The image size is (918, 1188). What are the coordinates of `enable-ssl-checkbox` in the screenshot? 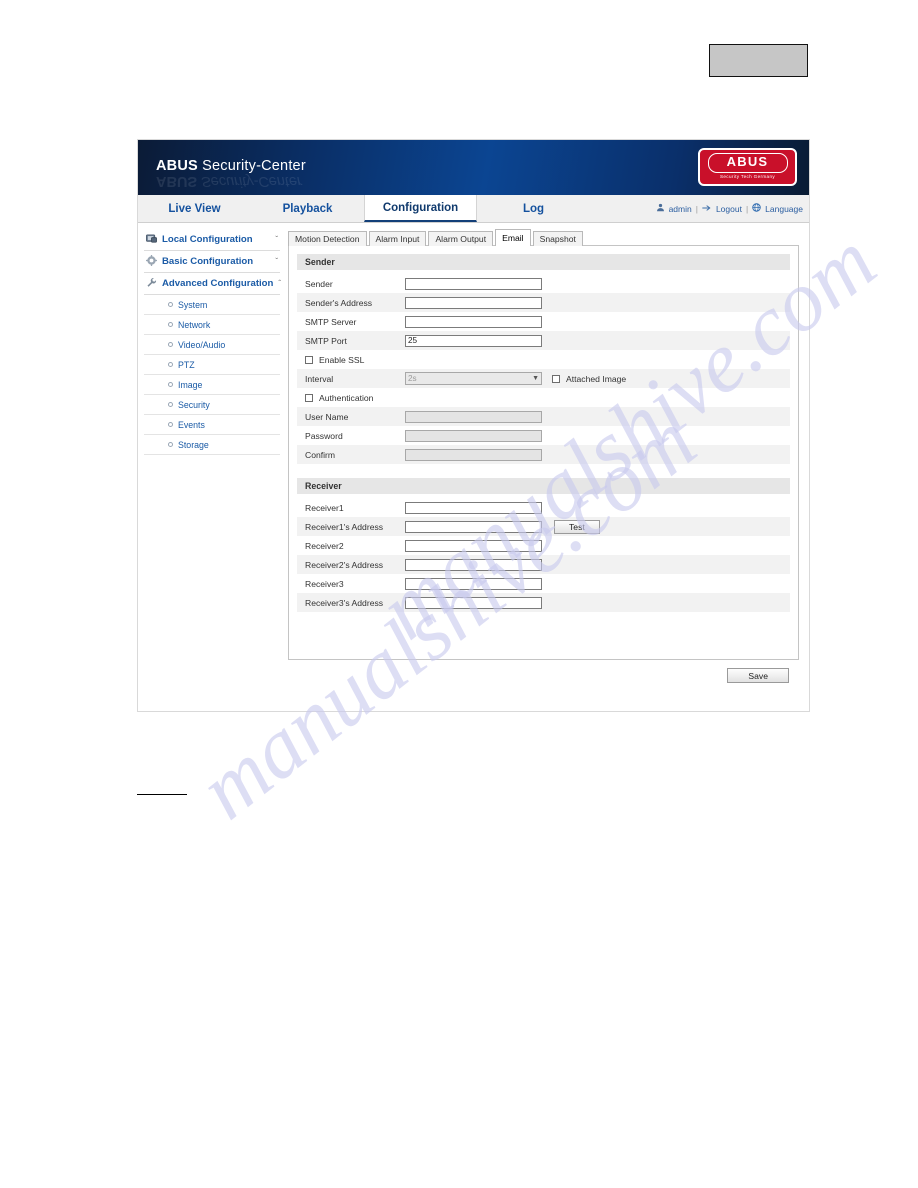 It's located at (309, 359).